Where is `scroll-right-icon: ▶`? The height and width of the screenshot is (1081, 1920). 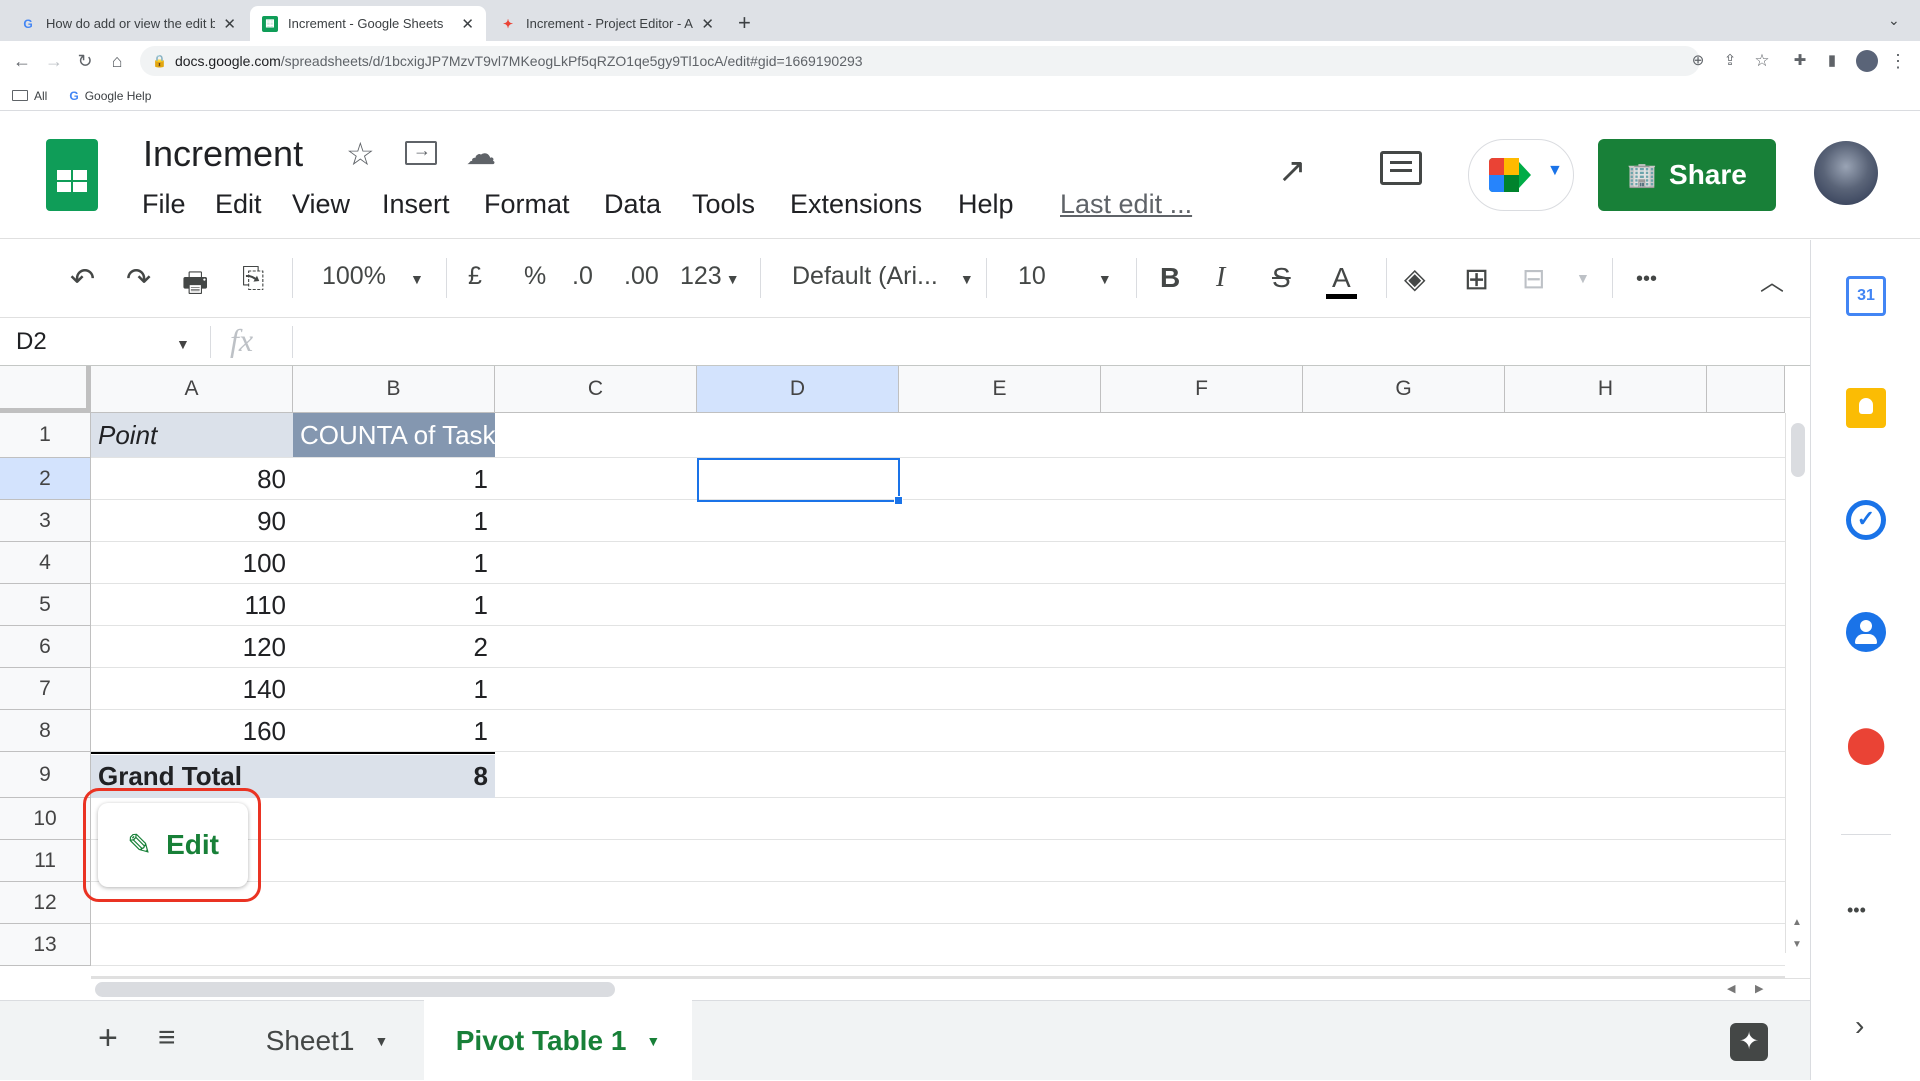 scroll-right-icon: ▶ is located at coordinates (1759, 988).